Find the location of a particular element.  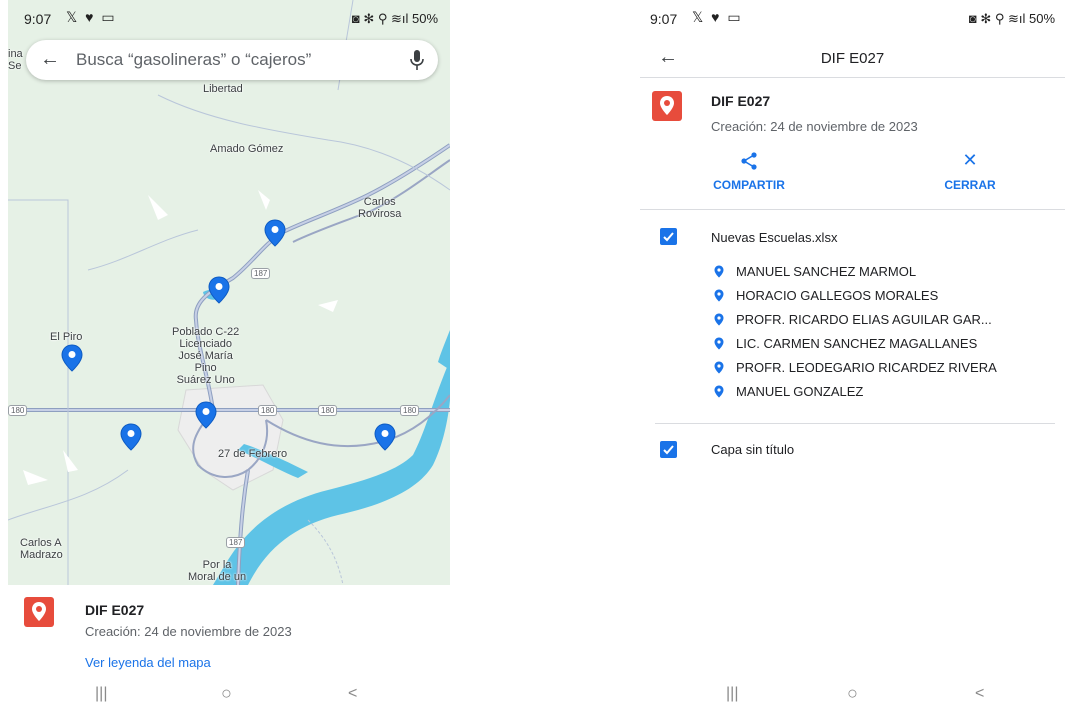

feature-item: MANUEL SANCHEZ MARMOL is located at coordinates (815, 271).